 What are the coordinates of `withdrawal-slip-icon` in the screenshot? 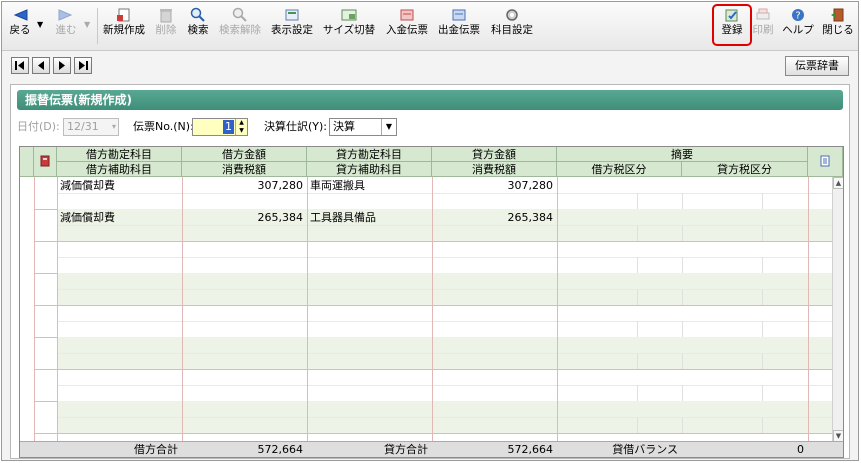 It's located at (459, 15).